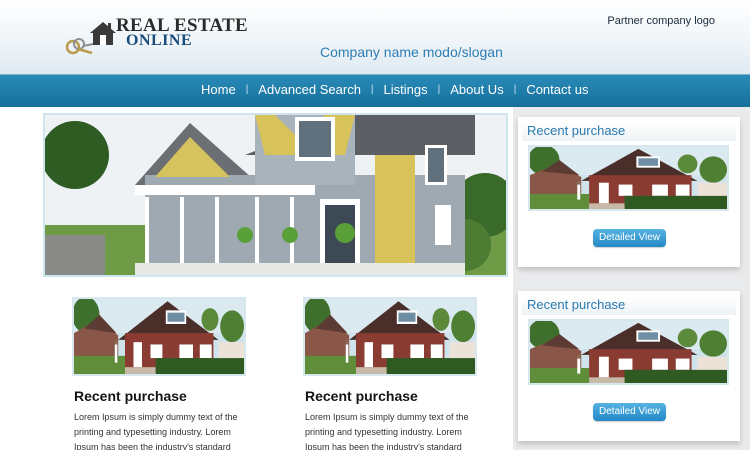 The height and width of the screenshot is (450, 750). What do you see at coordinates (218, 89) in the screenshot?
I see `nav-item-home: Home` at bounding box center [218, 89].